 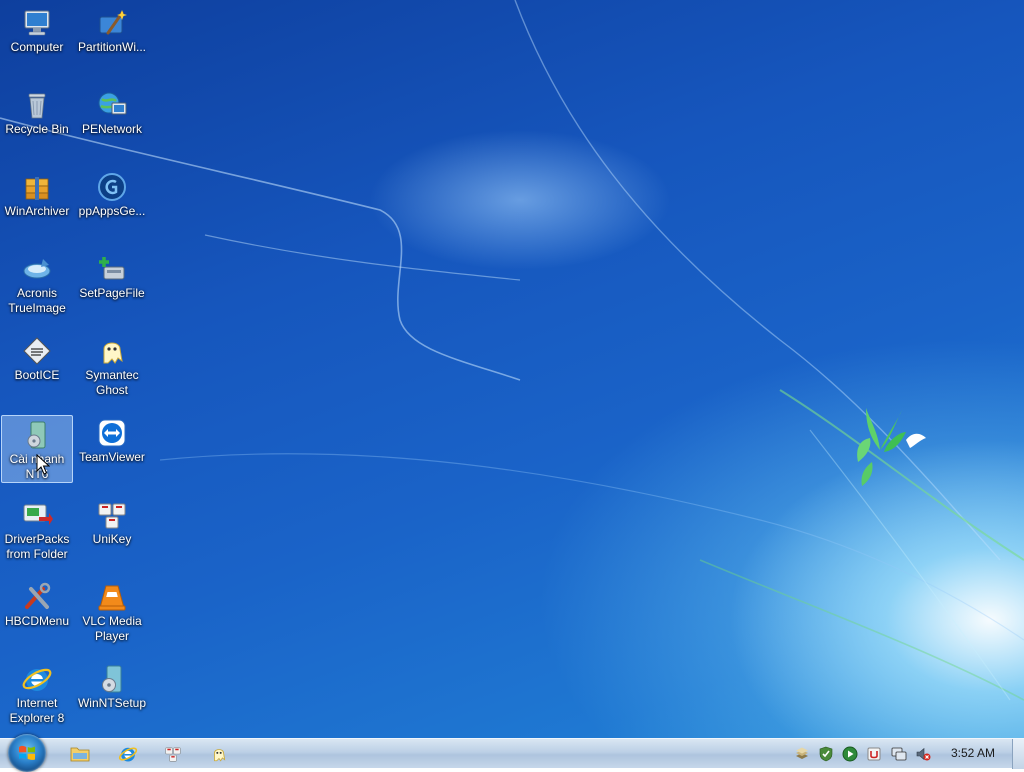 I want to click on desktop-icon-label: Internet Explorer 8, so click(x=37, y=710).